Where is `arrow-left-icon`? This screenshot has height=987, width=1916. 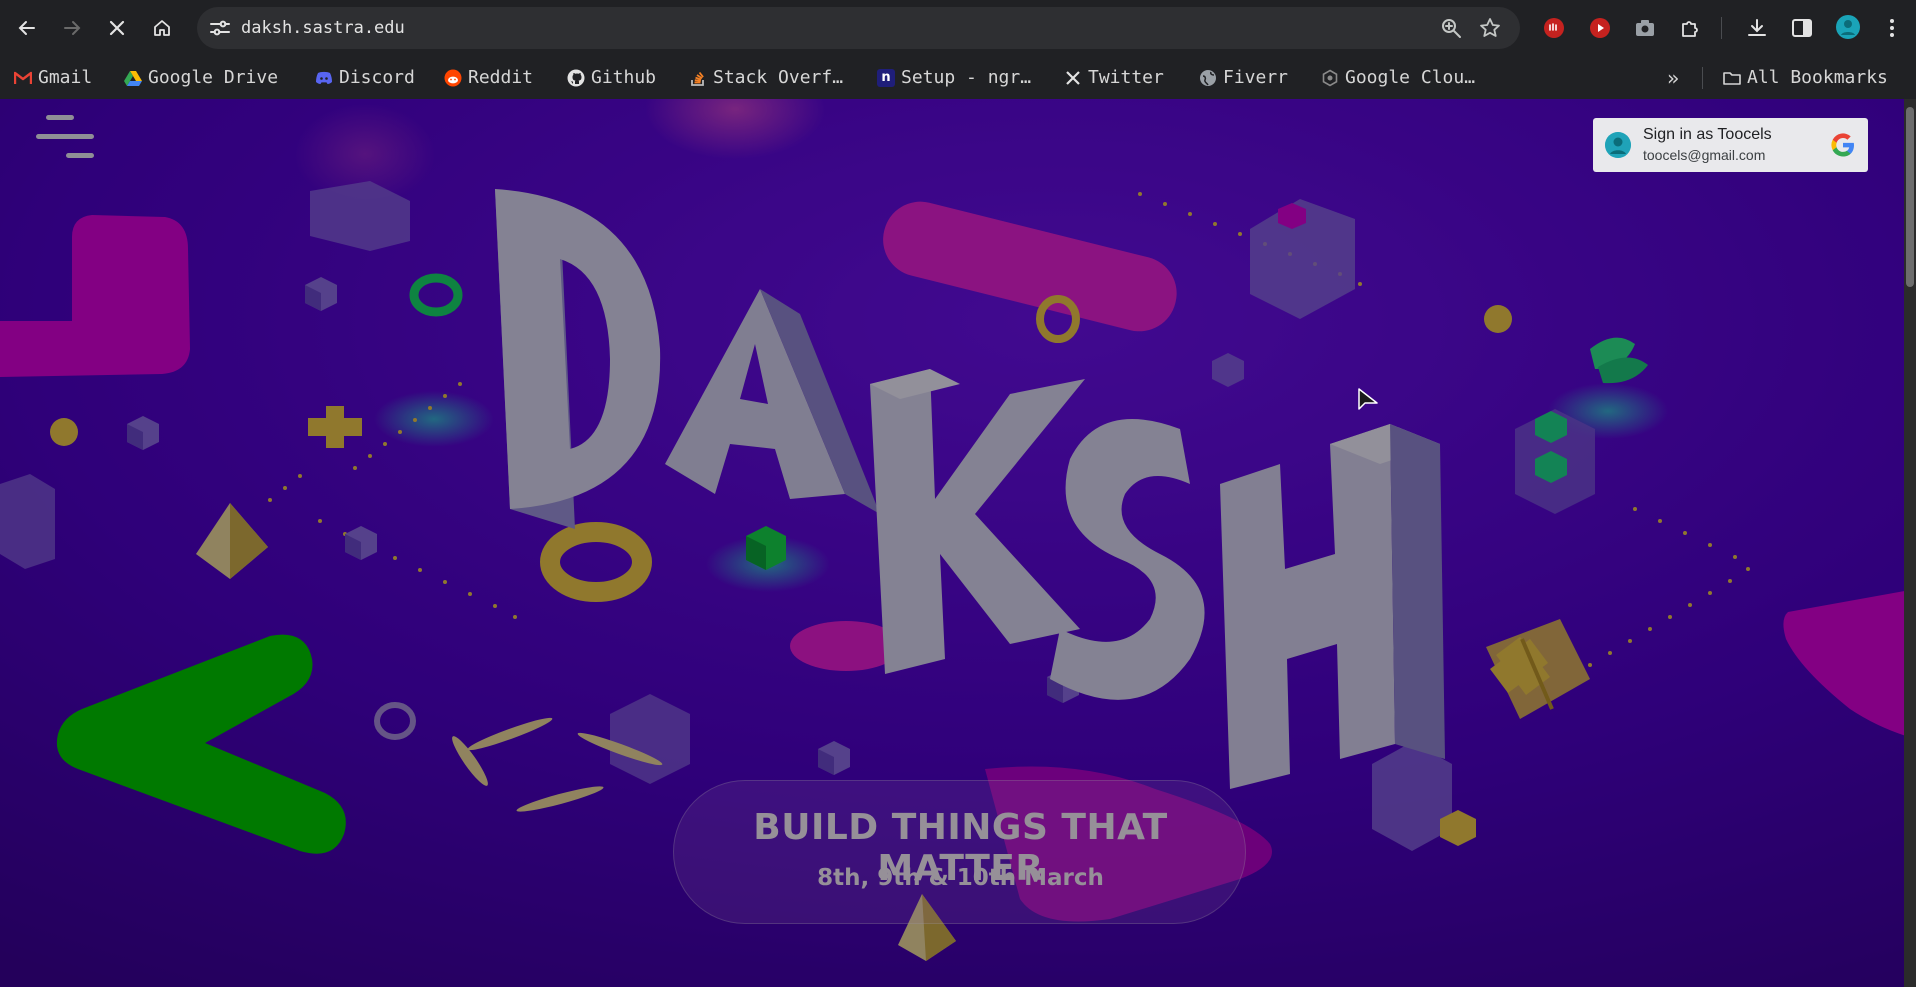
arrow-left-icon is located at coordinates (26, 28).